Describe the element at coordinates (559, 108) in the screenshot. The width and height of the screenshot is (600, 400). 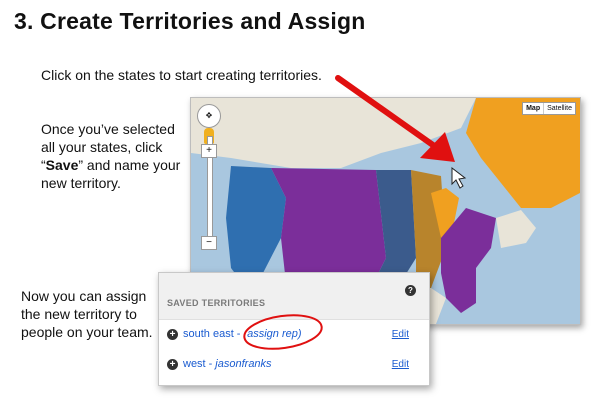
I see `map-type-satellite-button: Satellite` at that location.